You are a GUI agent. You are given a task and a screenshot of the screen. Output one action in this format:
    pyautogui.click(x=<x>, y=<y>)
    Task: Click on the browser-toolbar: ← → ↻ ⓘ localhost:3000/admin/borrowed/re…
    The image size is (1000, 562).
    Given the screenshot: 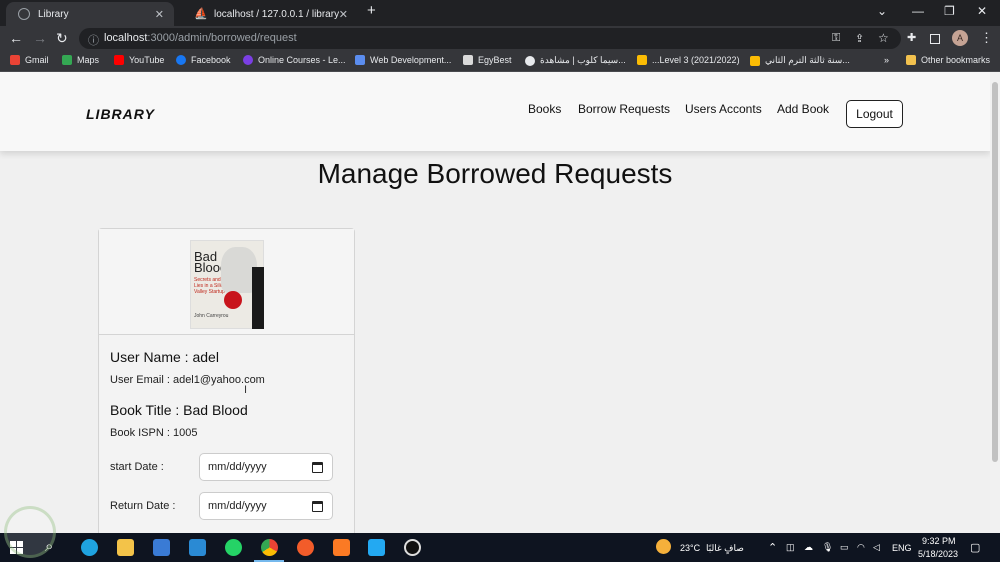 What is the action you would take?
    pyautogui.click(x=500, y=38)
    